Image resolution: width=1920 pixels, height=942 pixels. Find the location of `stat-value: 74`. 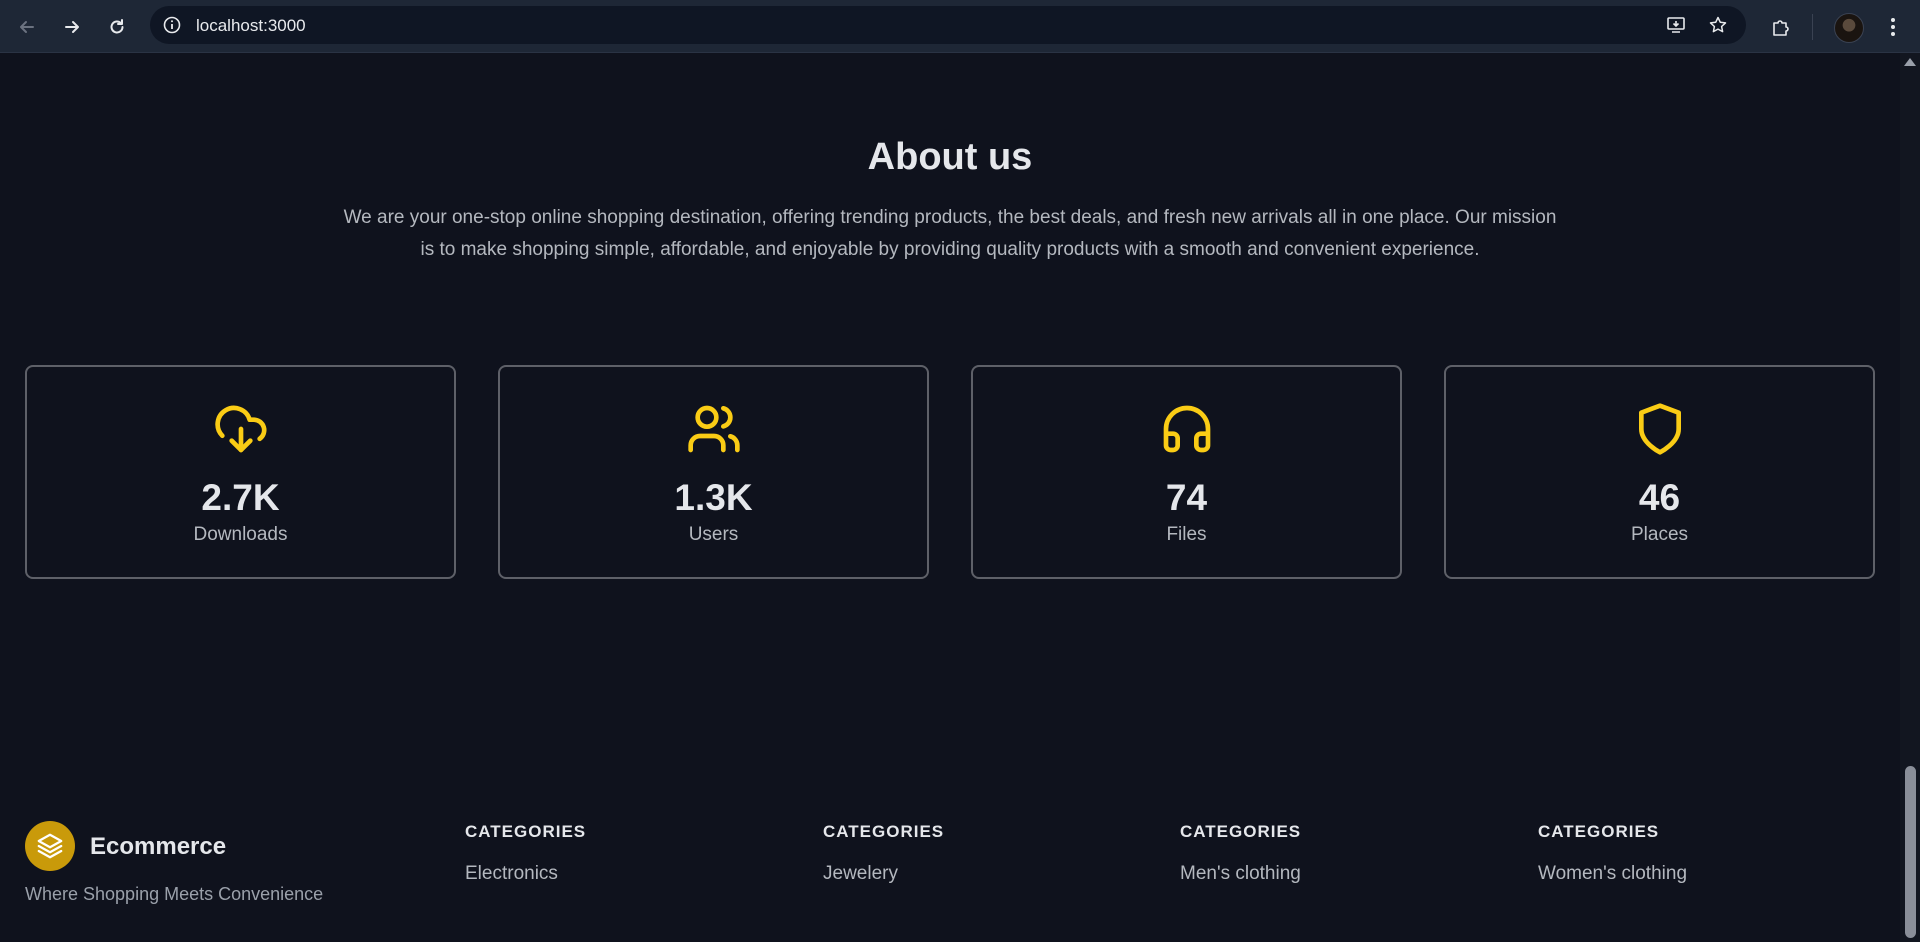

stat-value: 74 is located at coordinates (1186, 497).